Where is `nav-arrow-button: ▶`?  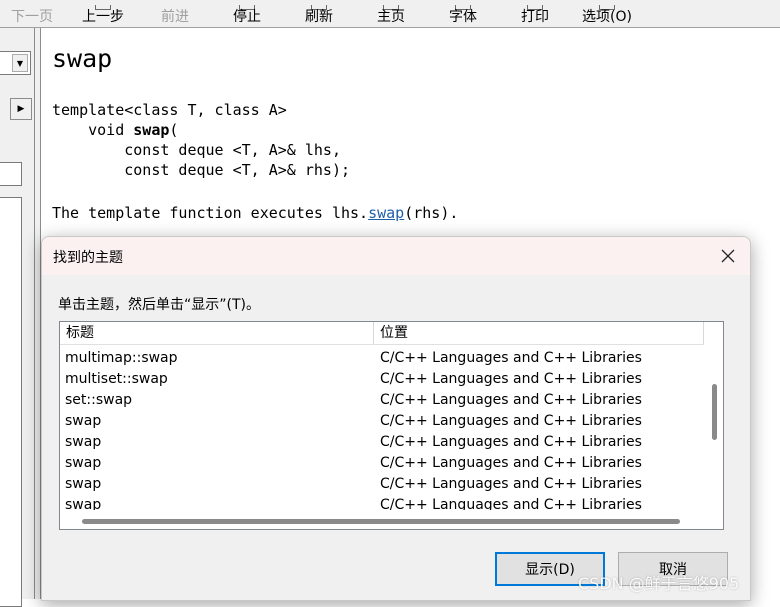 nav-arrow-button: ▶ is located at coordinates (21, 109).